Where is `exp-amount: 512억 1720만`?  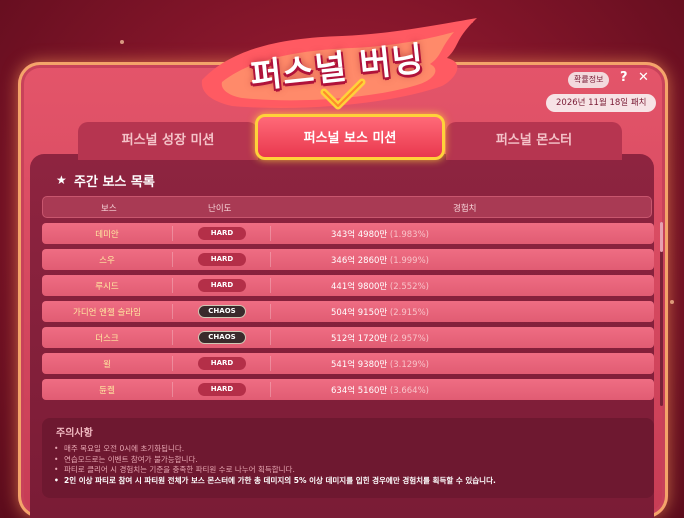
exp-amount: 512억 1720만 is located at coordinates (359, 339).